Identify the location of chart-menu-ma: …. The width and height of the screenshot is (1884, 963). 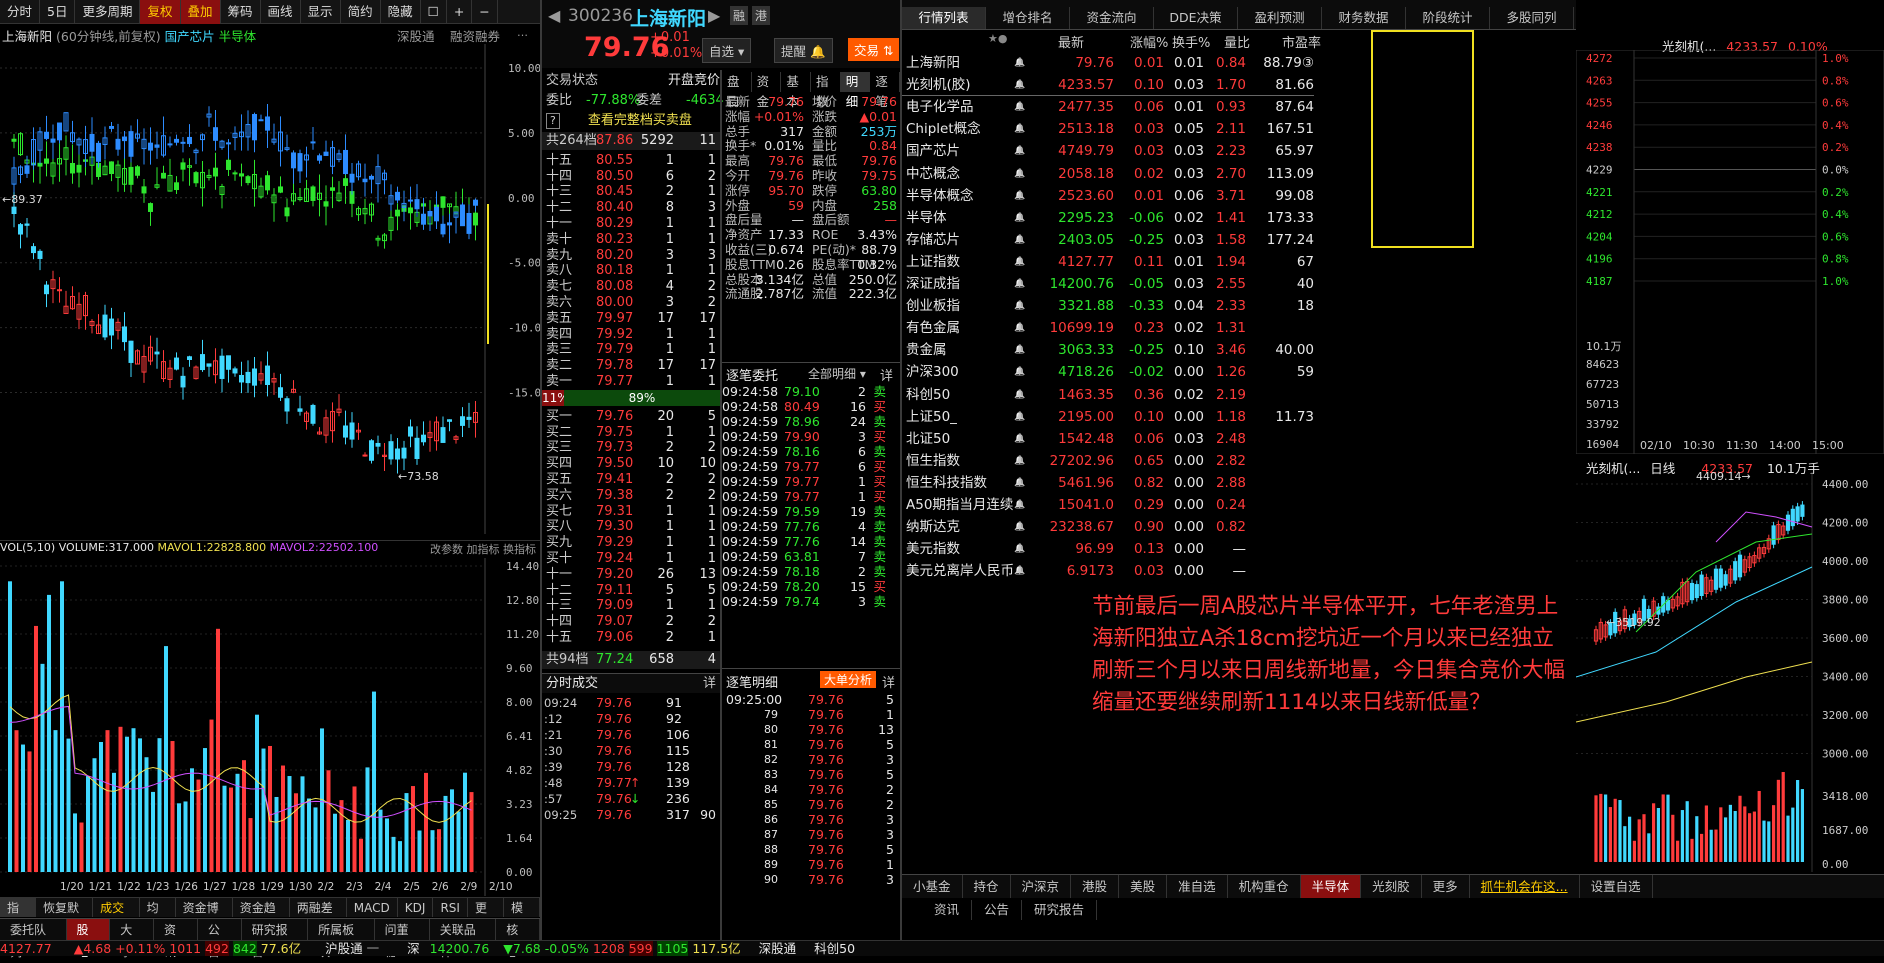
(522, 32).